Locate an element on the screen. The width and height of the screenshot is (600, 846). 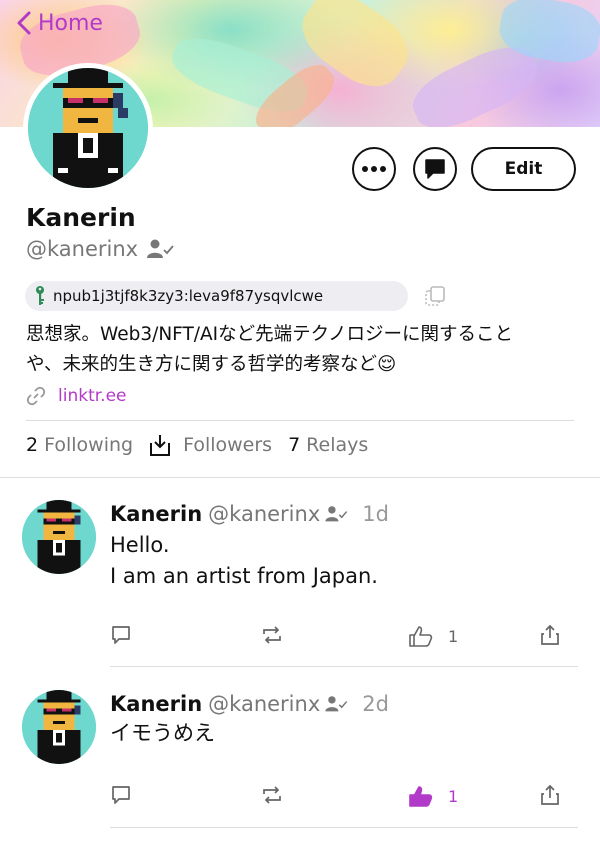
post-timestamp: 2d is located at coordinates (375, 704).